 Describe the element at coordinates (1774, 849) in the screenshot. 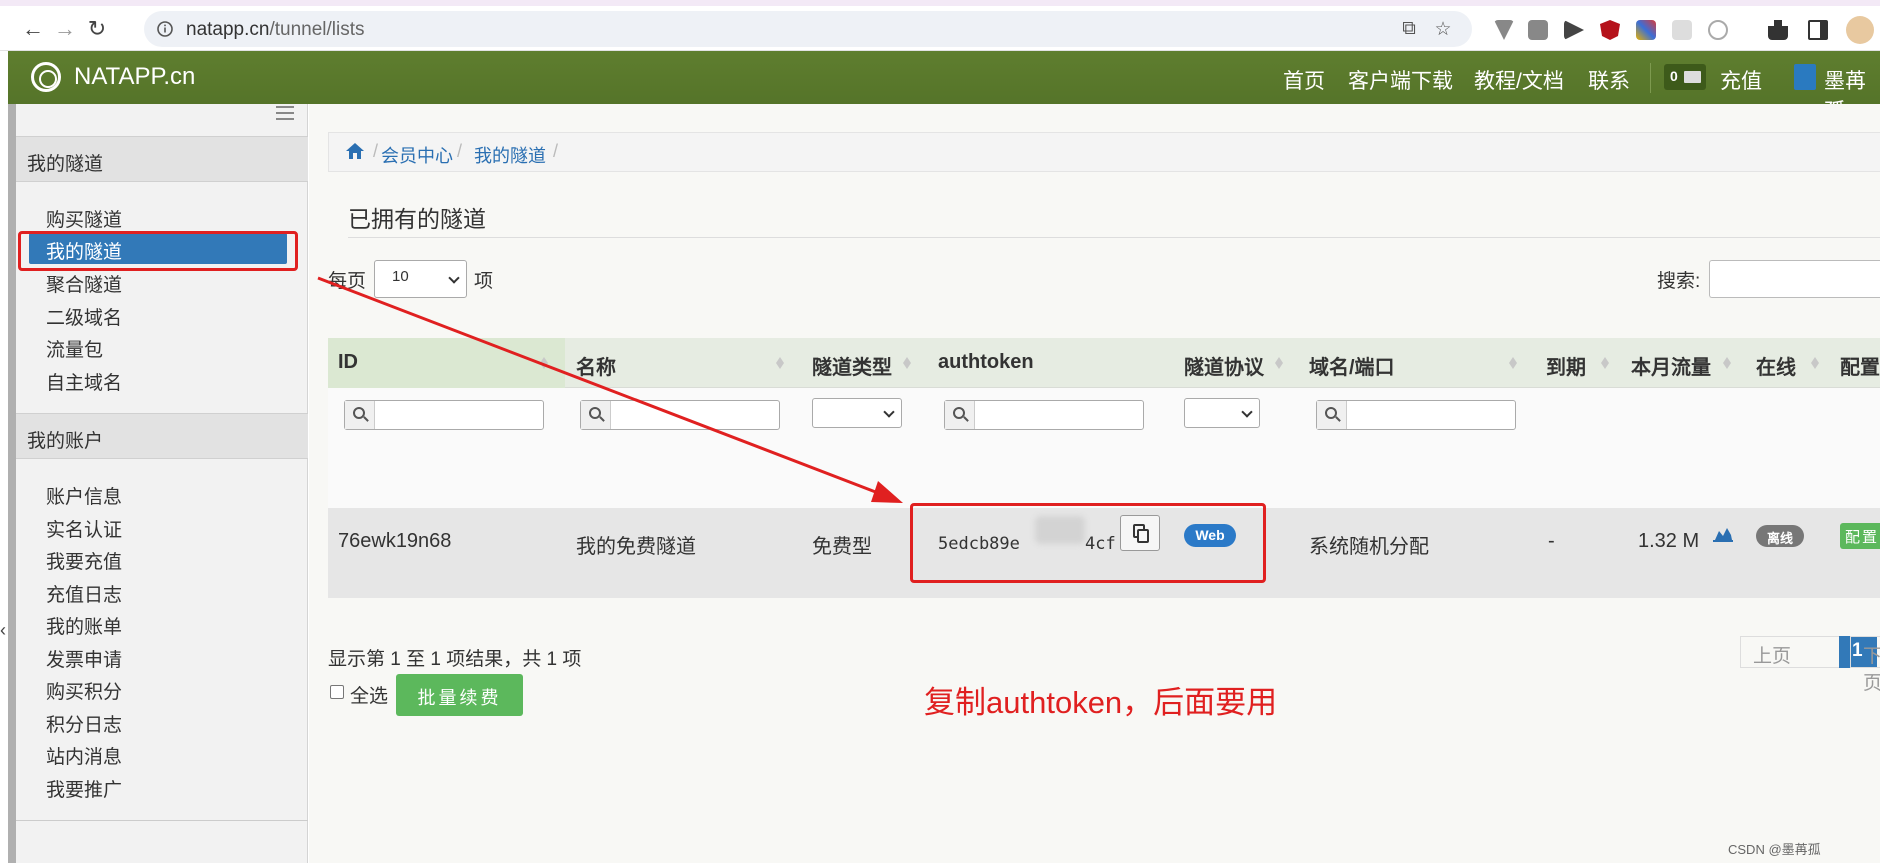

I see `watermark: CSDN @墨苒孤` at that location.